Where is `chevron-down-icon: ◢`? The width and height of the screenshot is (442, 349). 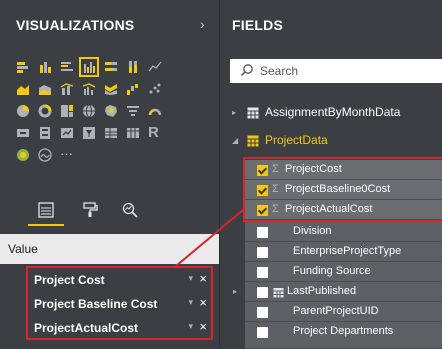
chevron-down-icon: ◢ is located at coordinates (235, 140).